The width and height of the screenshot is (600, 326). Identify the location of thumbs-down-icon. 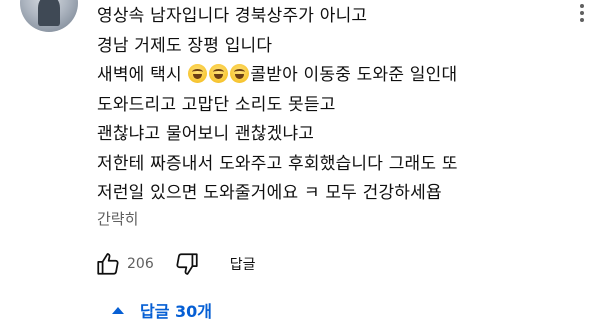
(187, 264).